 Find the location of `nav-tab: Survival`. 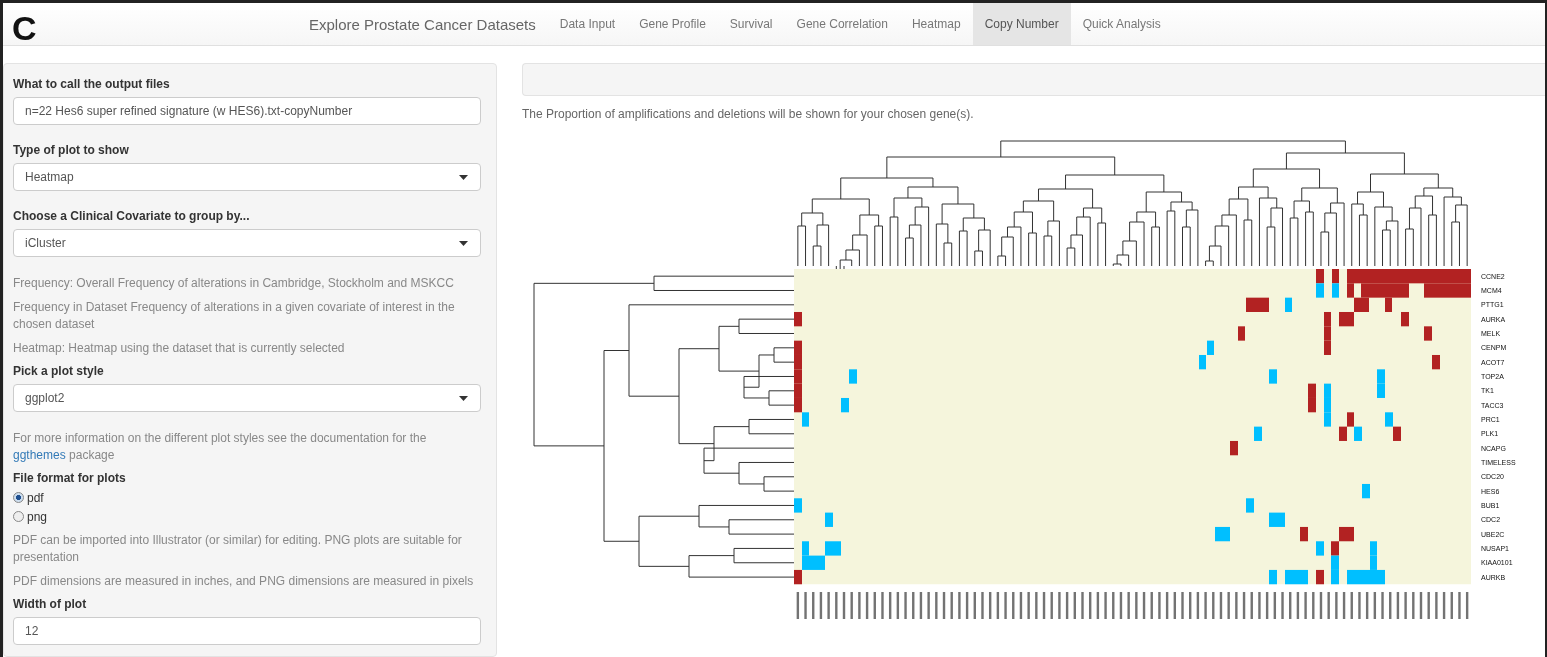

nav-tab: Survival is located at coordinates (751, 24).